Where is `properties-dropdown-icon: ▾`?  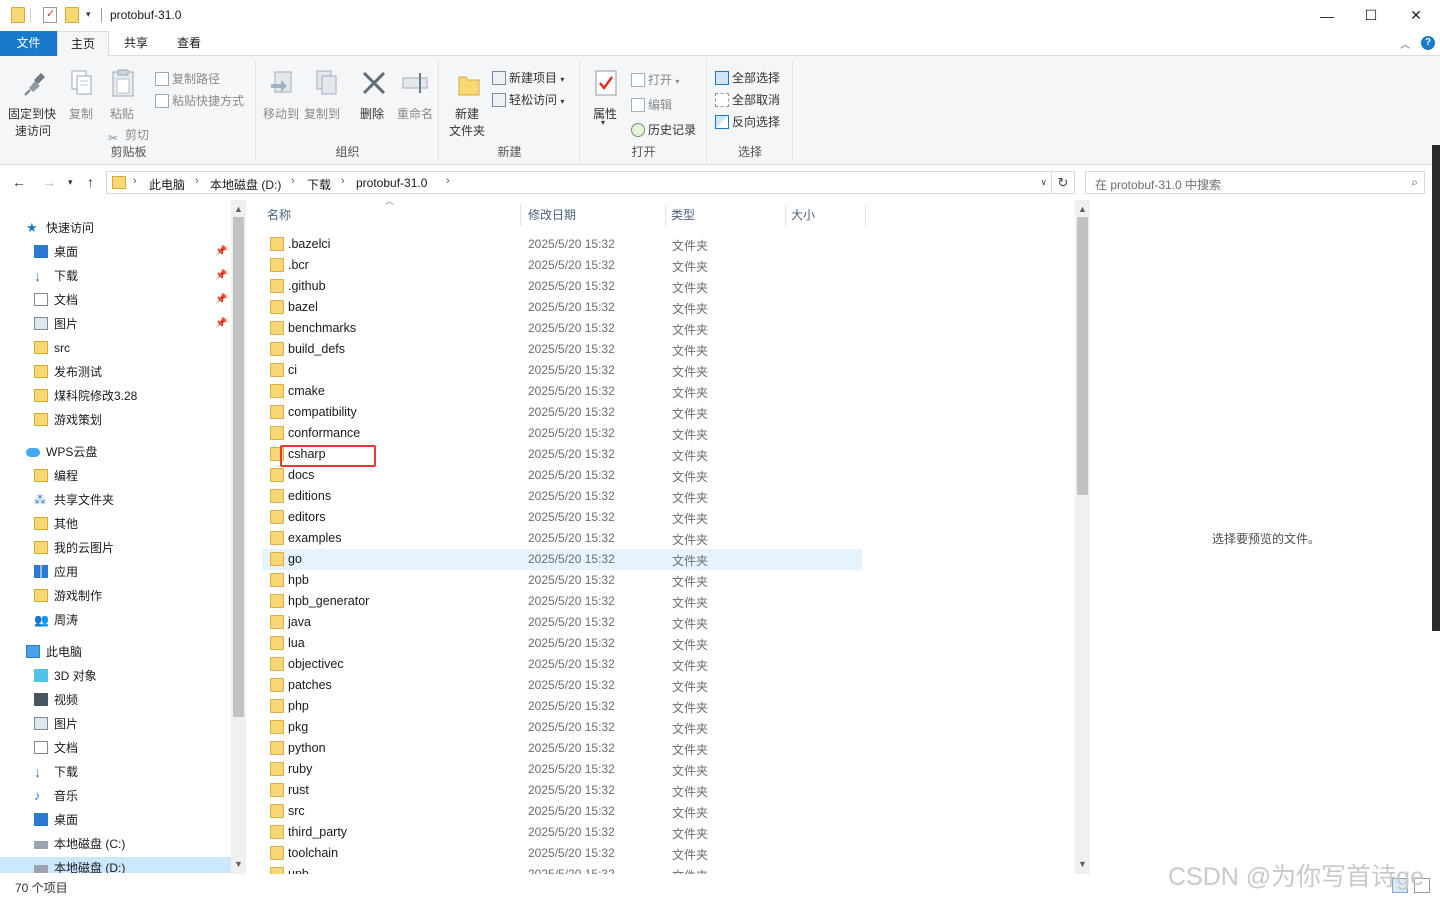 properties-dropdown-icon: ▾ is located at coordinates (603, 122).